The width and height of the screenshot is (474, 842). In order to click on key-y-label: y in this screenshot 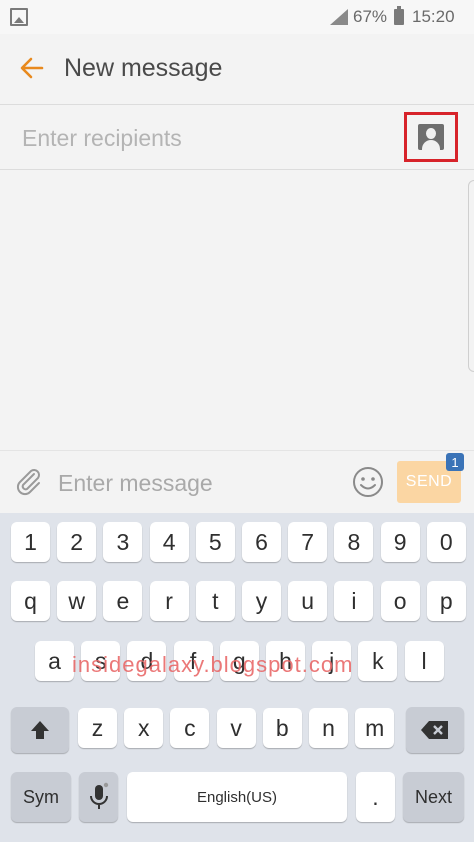, I will do `click(261, 600)`.